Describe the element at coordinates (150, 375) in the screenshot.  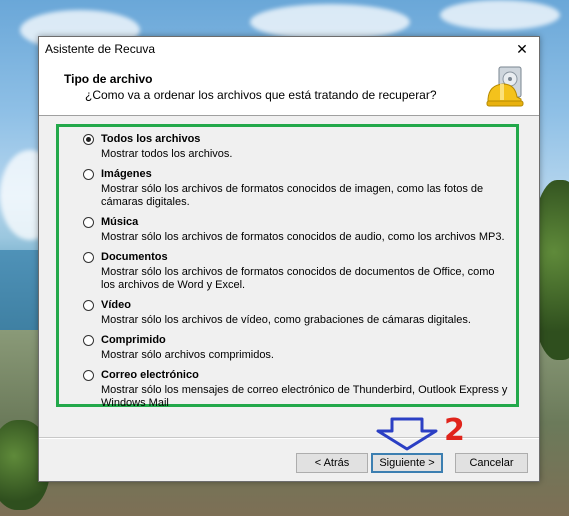
I see `option-label: Correo electrónico` at that location.